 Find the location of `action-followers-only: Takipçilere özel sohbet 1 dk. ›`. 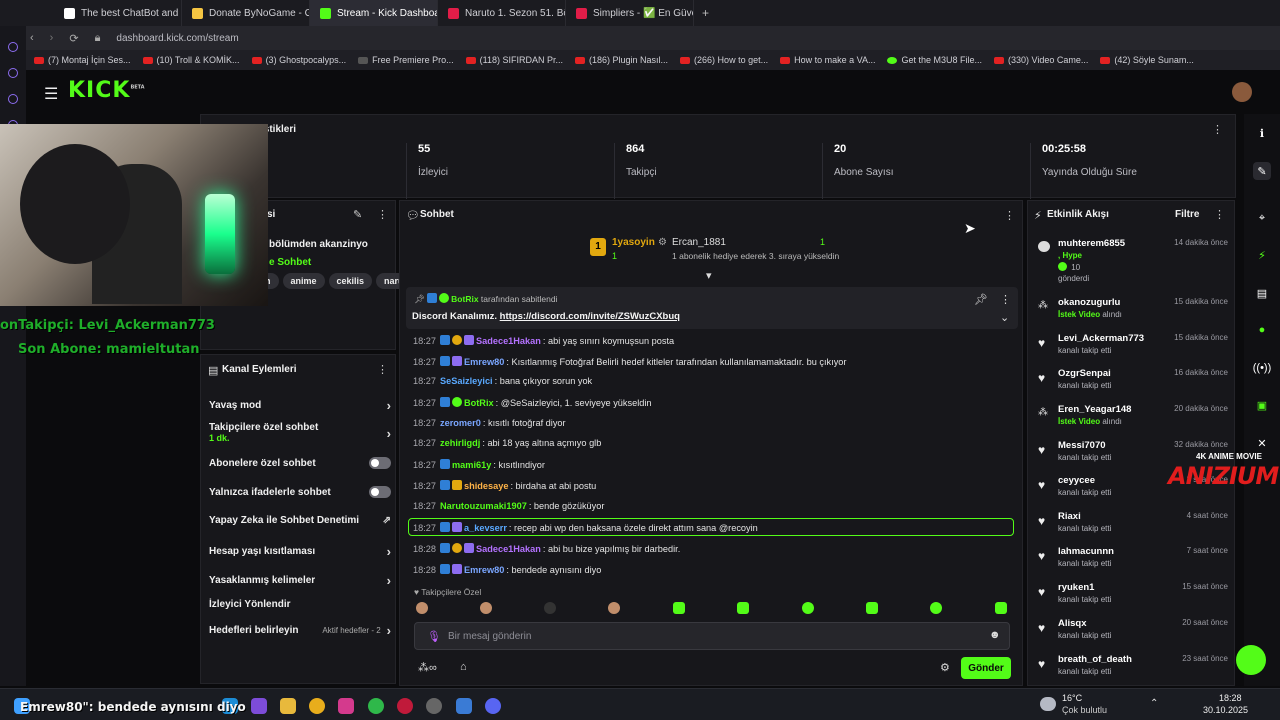

action-followers-only: Takipçilere özel sohbet 1 dk. › is located at coordinates (300, 433).